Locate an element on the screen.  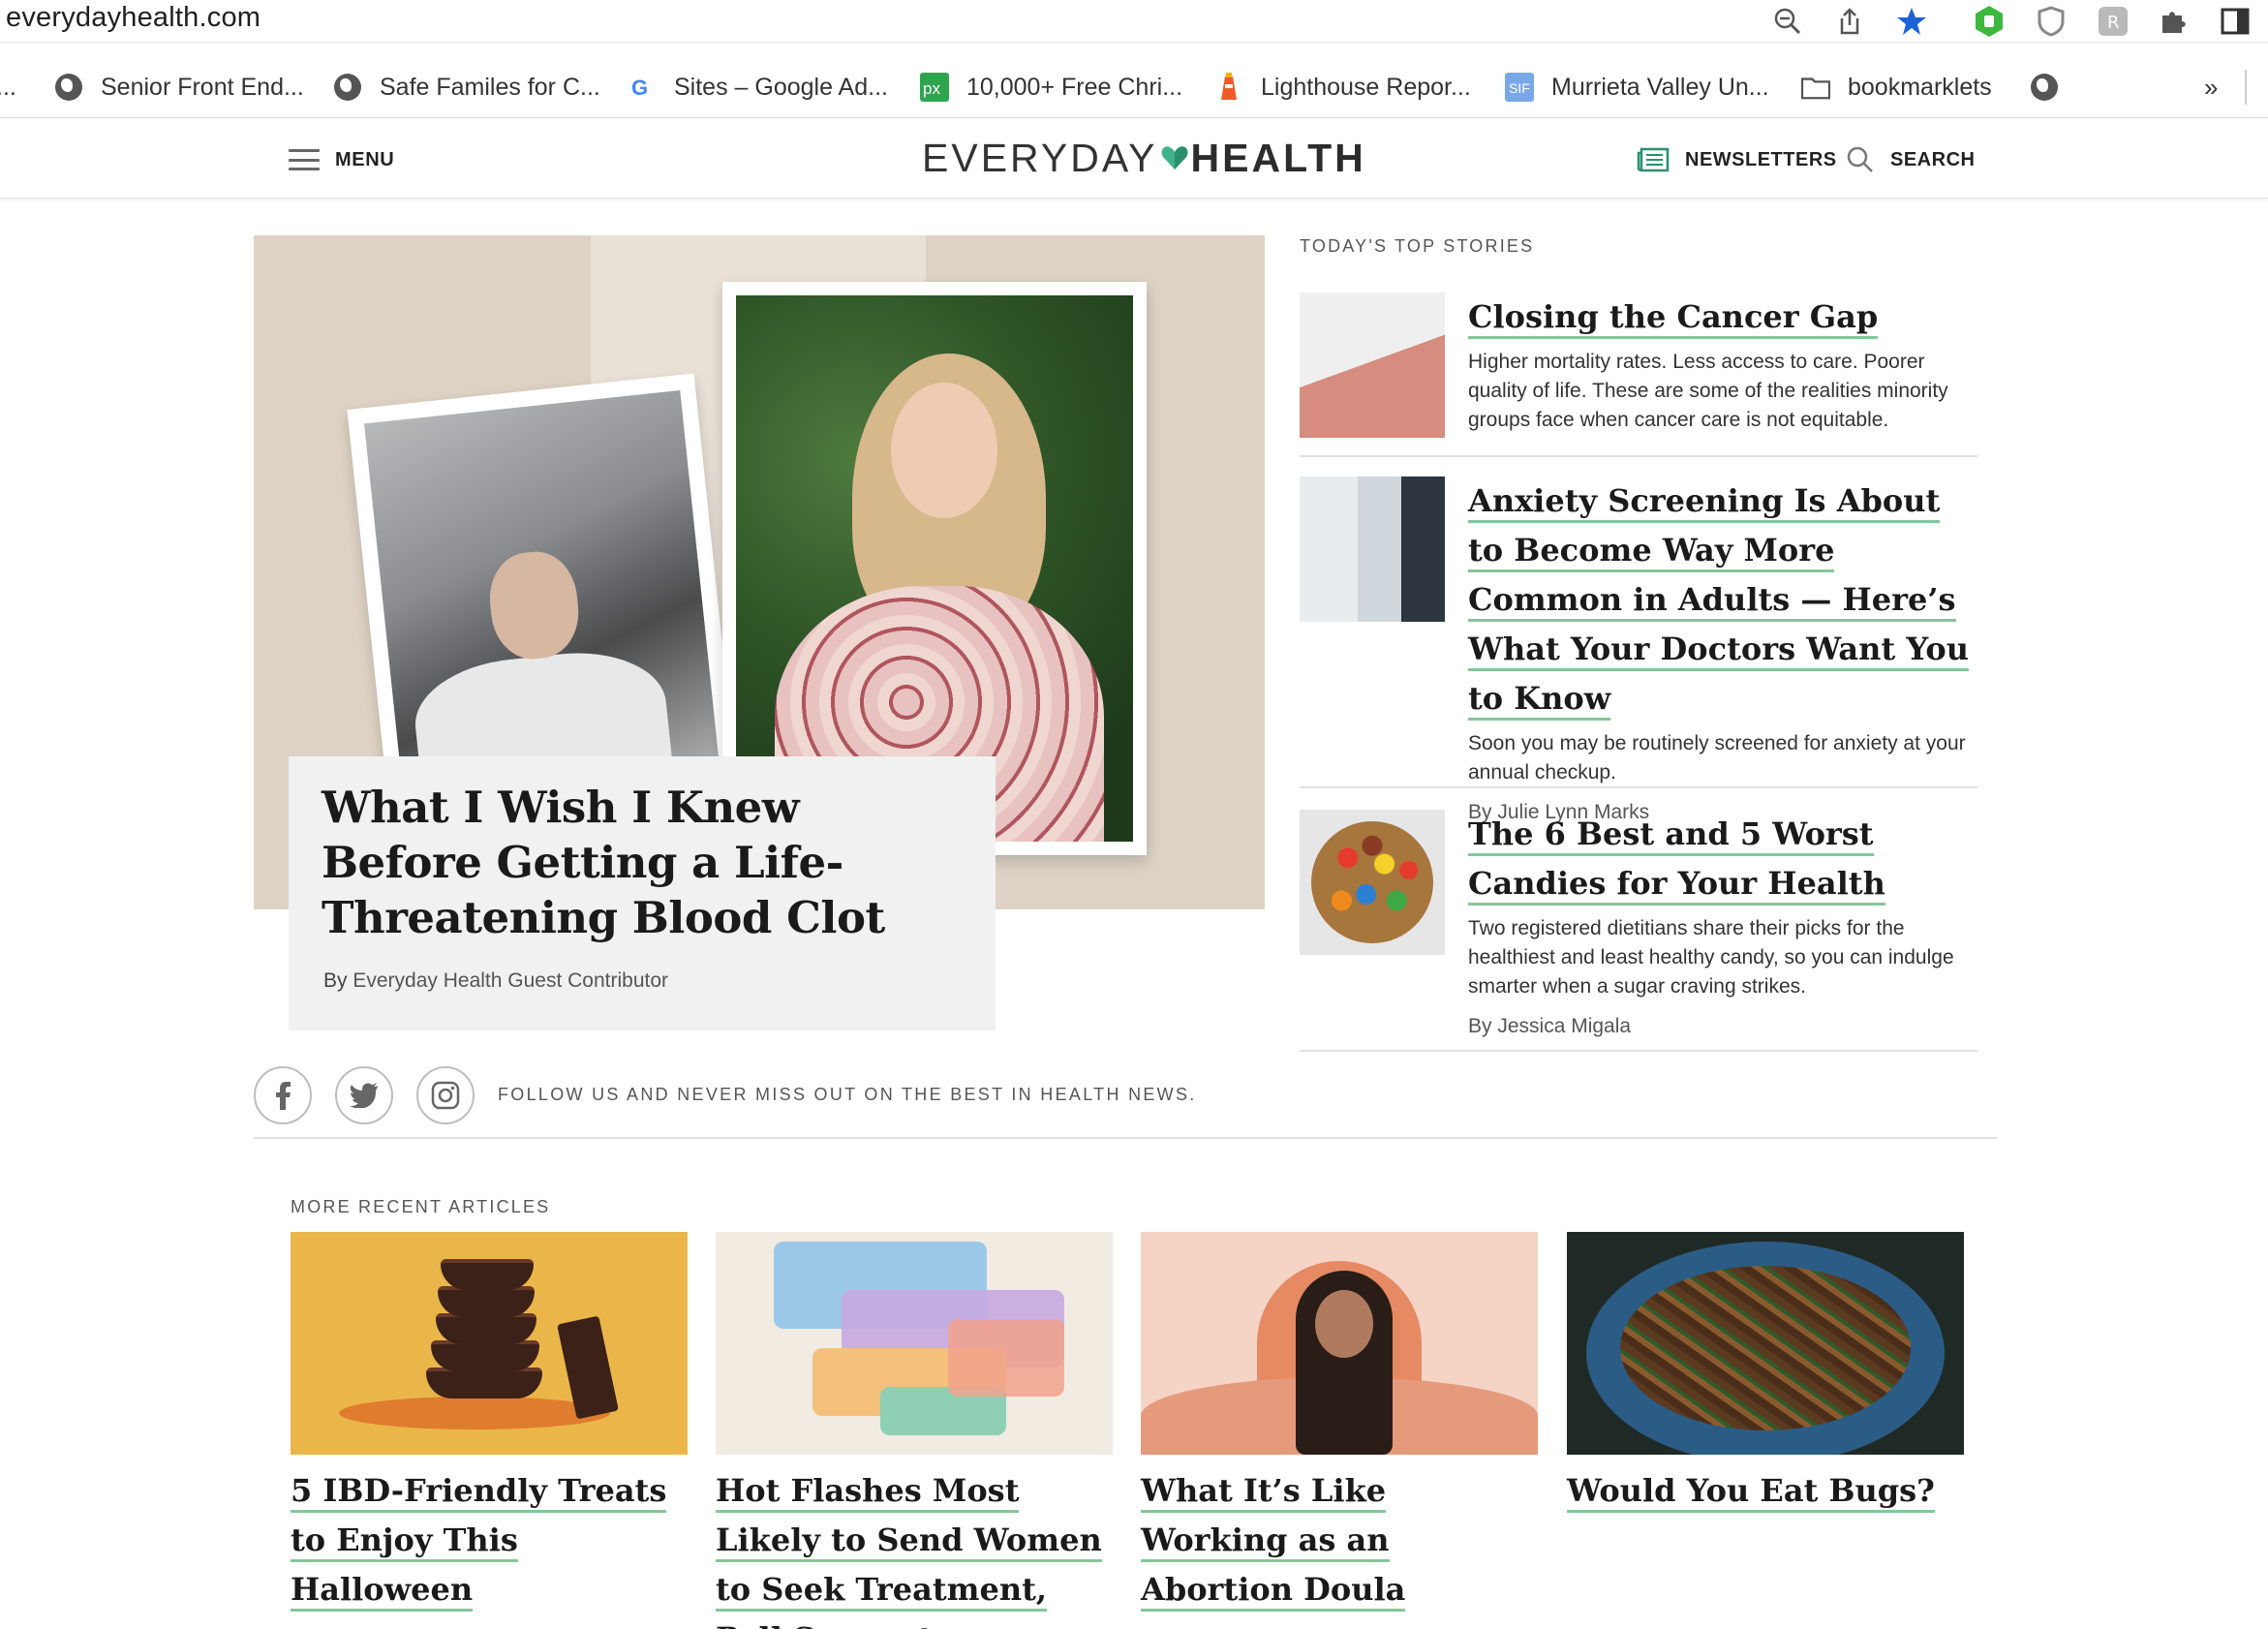
twitter-button is located at coordinates (364, 1095).